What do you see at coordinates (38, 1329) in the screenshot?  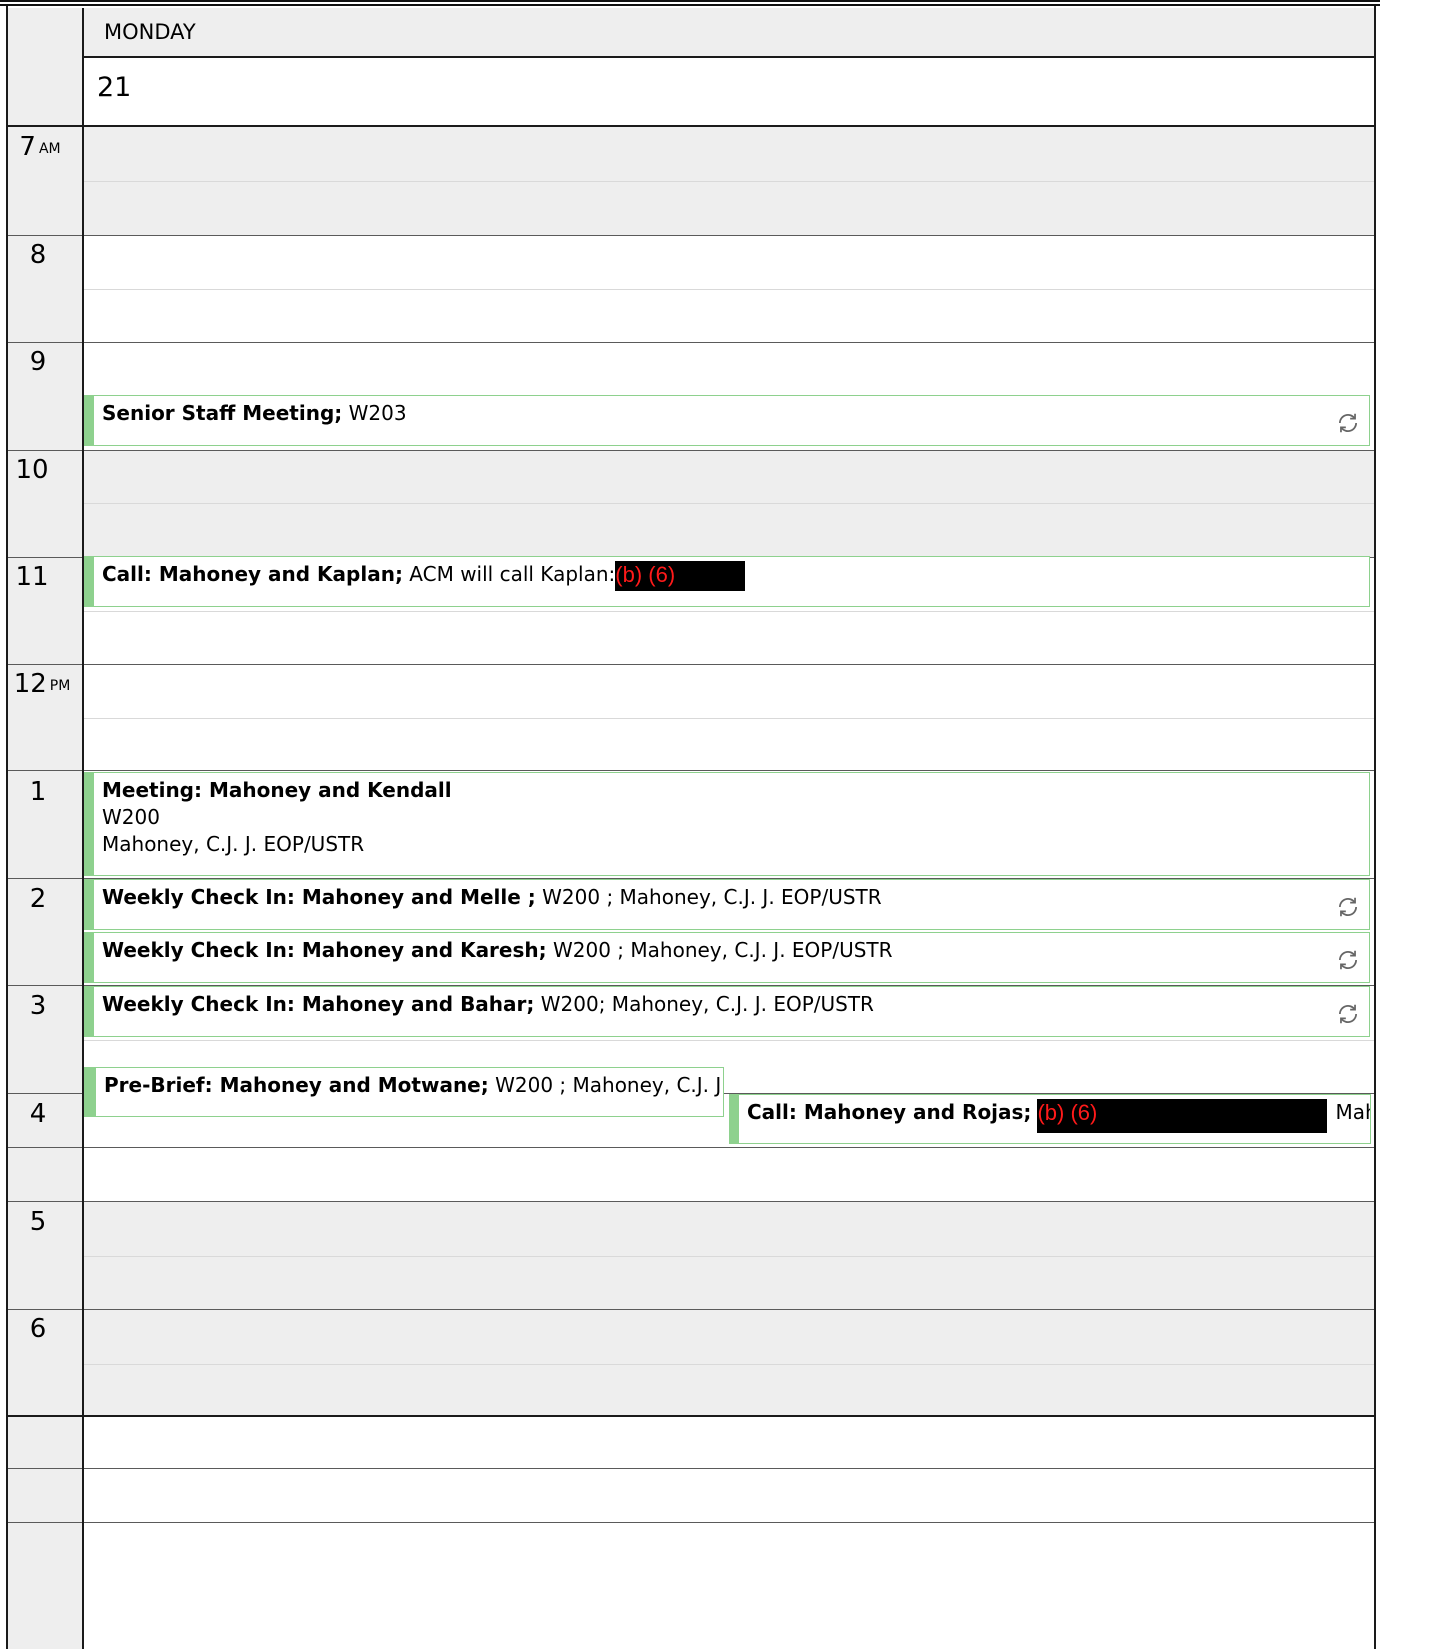 I see `hour-label-6: 6` at bounding box center [38, 1329].